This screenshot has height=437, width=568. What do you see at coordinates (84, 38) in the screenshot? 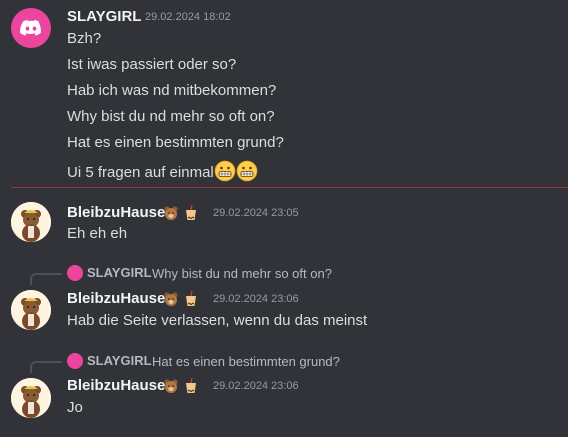
I see `message-line: Bzh?` at bounding box center [84, 38].